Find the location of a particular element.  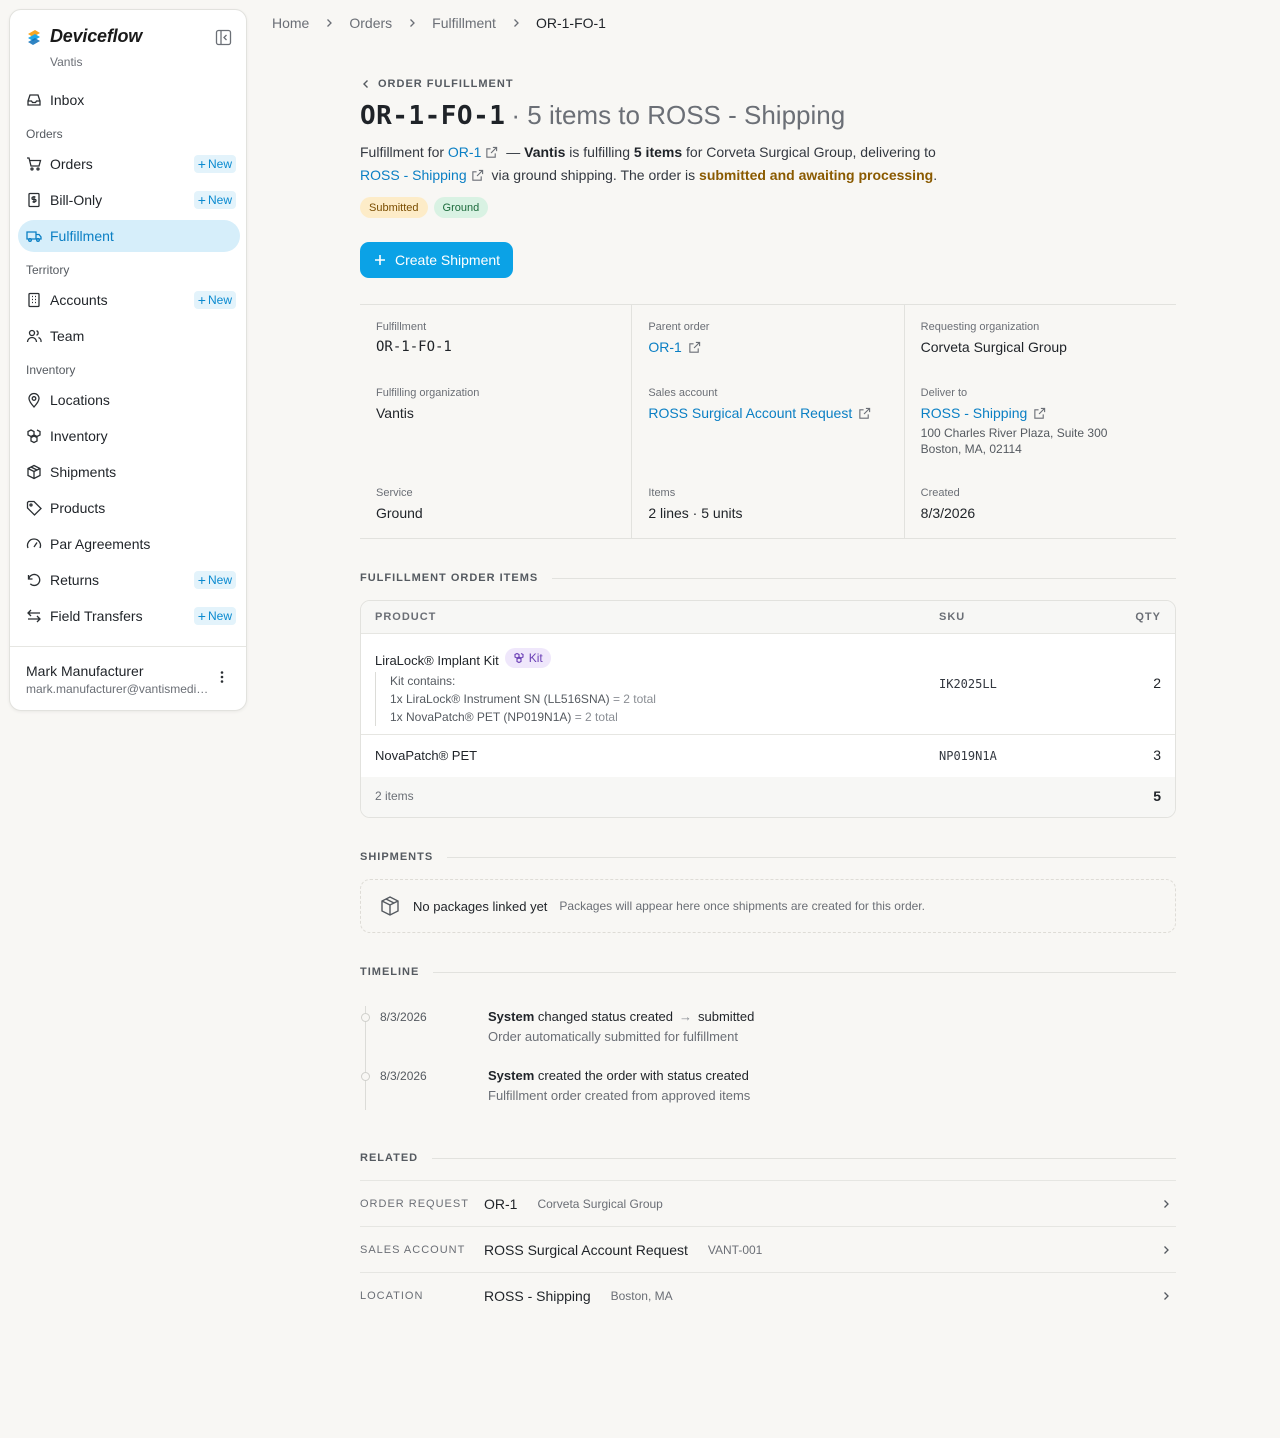

nav-section-orders: Orders is located at coordinates (44, 134).